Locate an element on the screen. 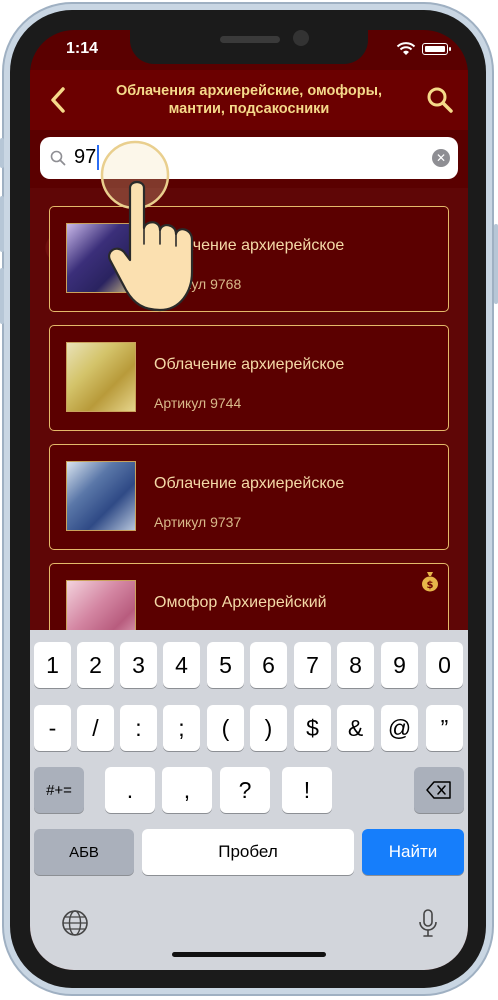 Image resolution: width=498 pixels, height=1000 pixels. key-3: 3 is located at coordinates (138, 665).